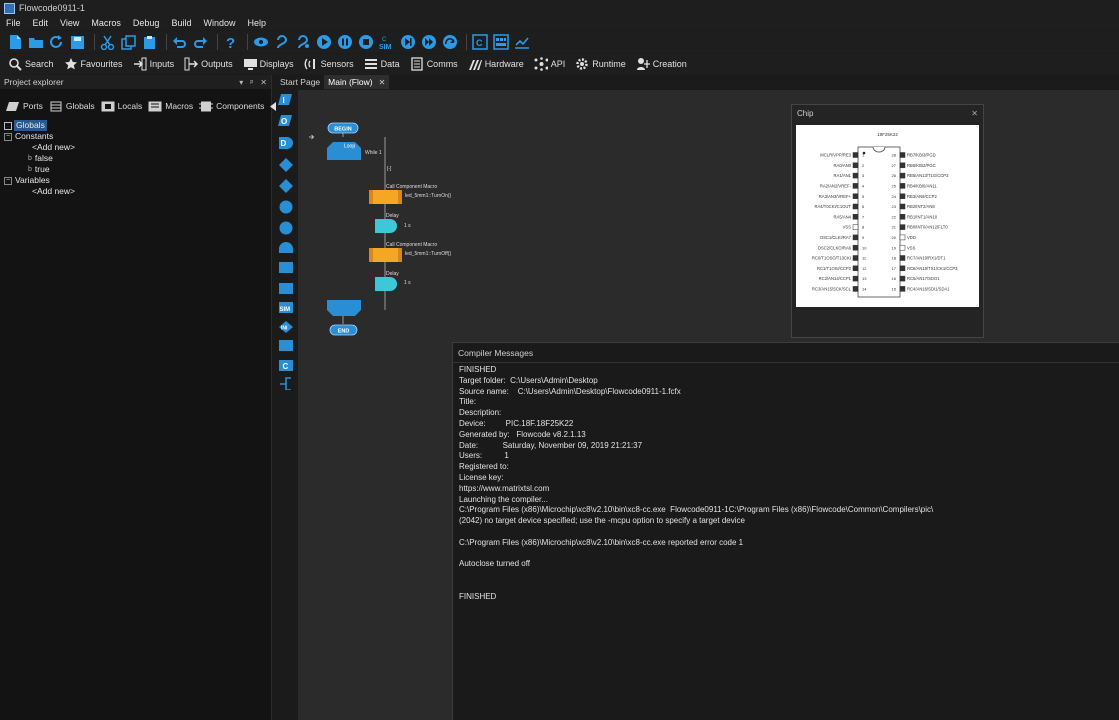  What do you see at coordinates (302, 42) in the screenshot?
I see `compile-hex-icon` at bounding box center [302, 42].